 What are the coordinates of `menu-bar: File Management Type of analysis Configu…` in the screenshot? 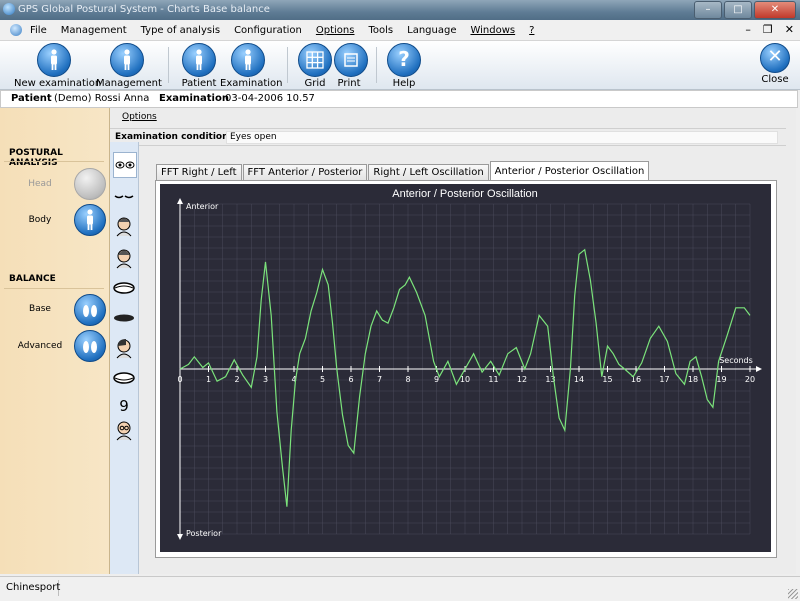 It's located at (400, 30).